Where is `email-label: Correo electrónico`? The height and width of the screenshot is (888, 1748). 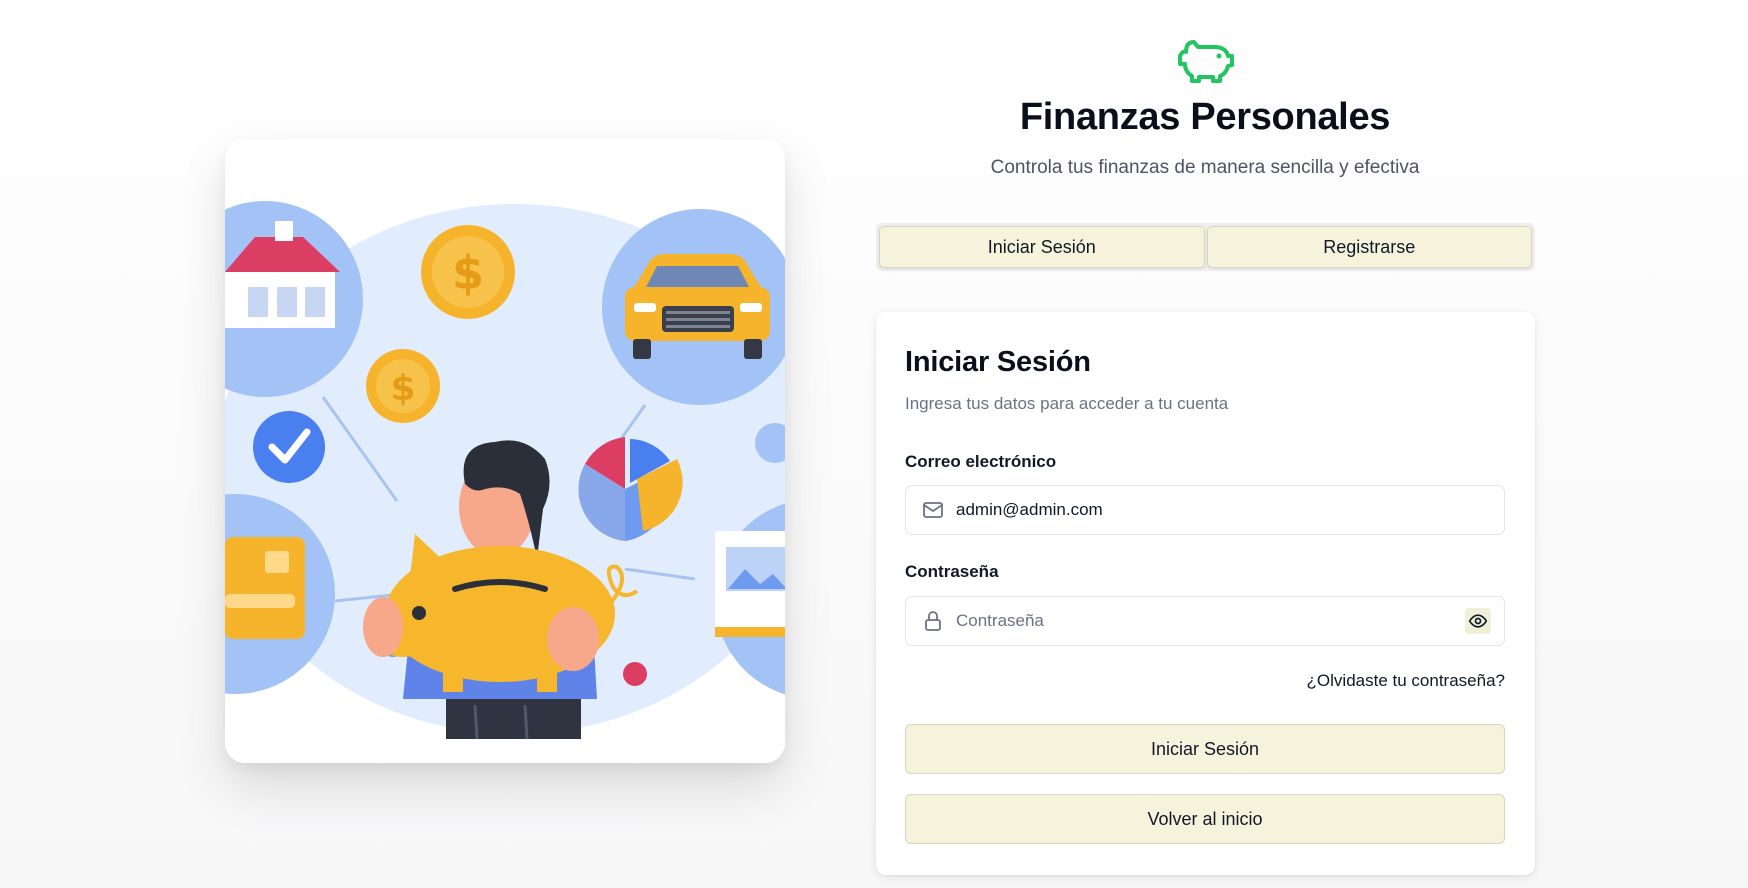 email-label: Correo electrónico is located at coordinates (981, 461).